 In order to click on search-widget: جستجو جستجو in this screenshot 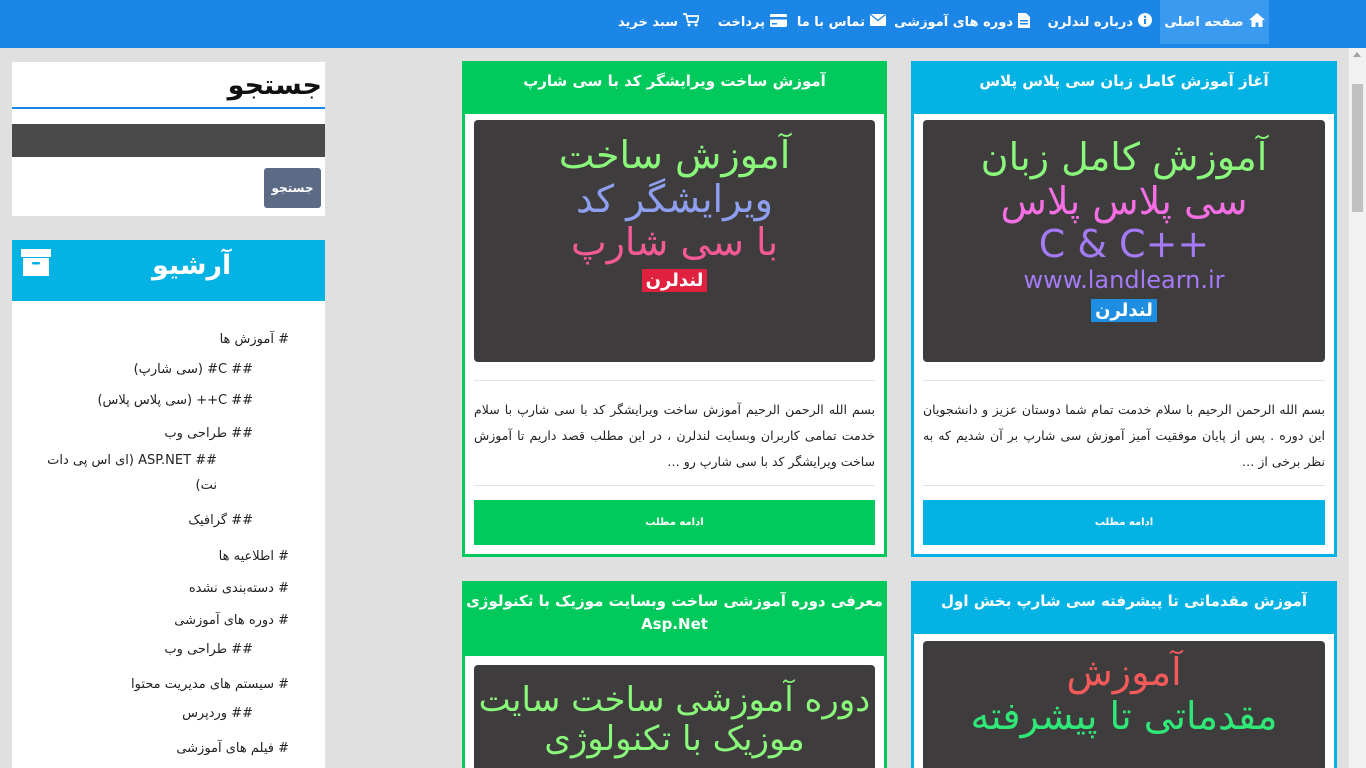, I will do `click(168, 139)`.